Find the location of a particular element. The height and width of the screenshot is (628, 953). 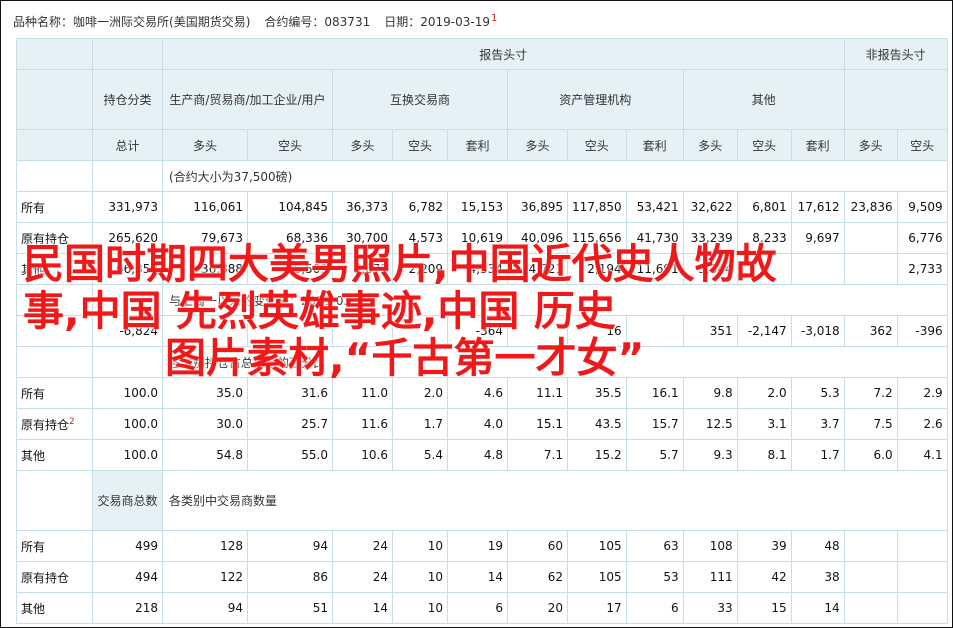

value-cell: 39 is located at coordinates (764, 546).